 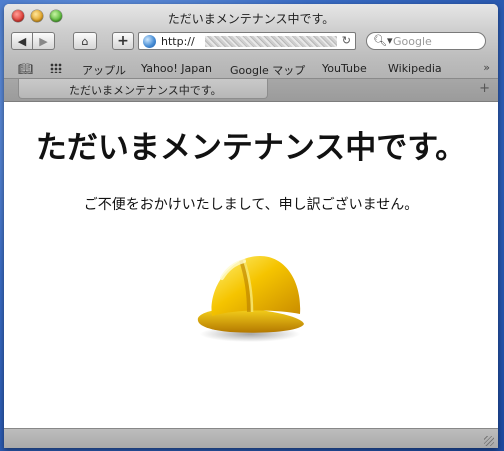 I want to click on reload-icon: ↻, so click(x=346, y=40).